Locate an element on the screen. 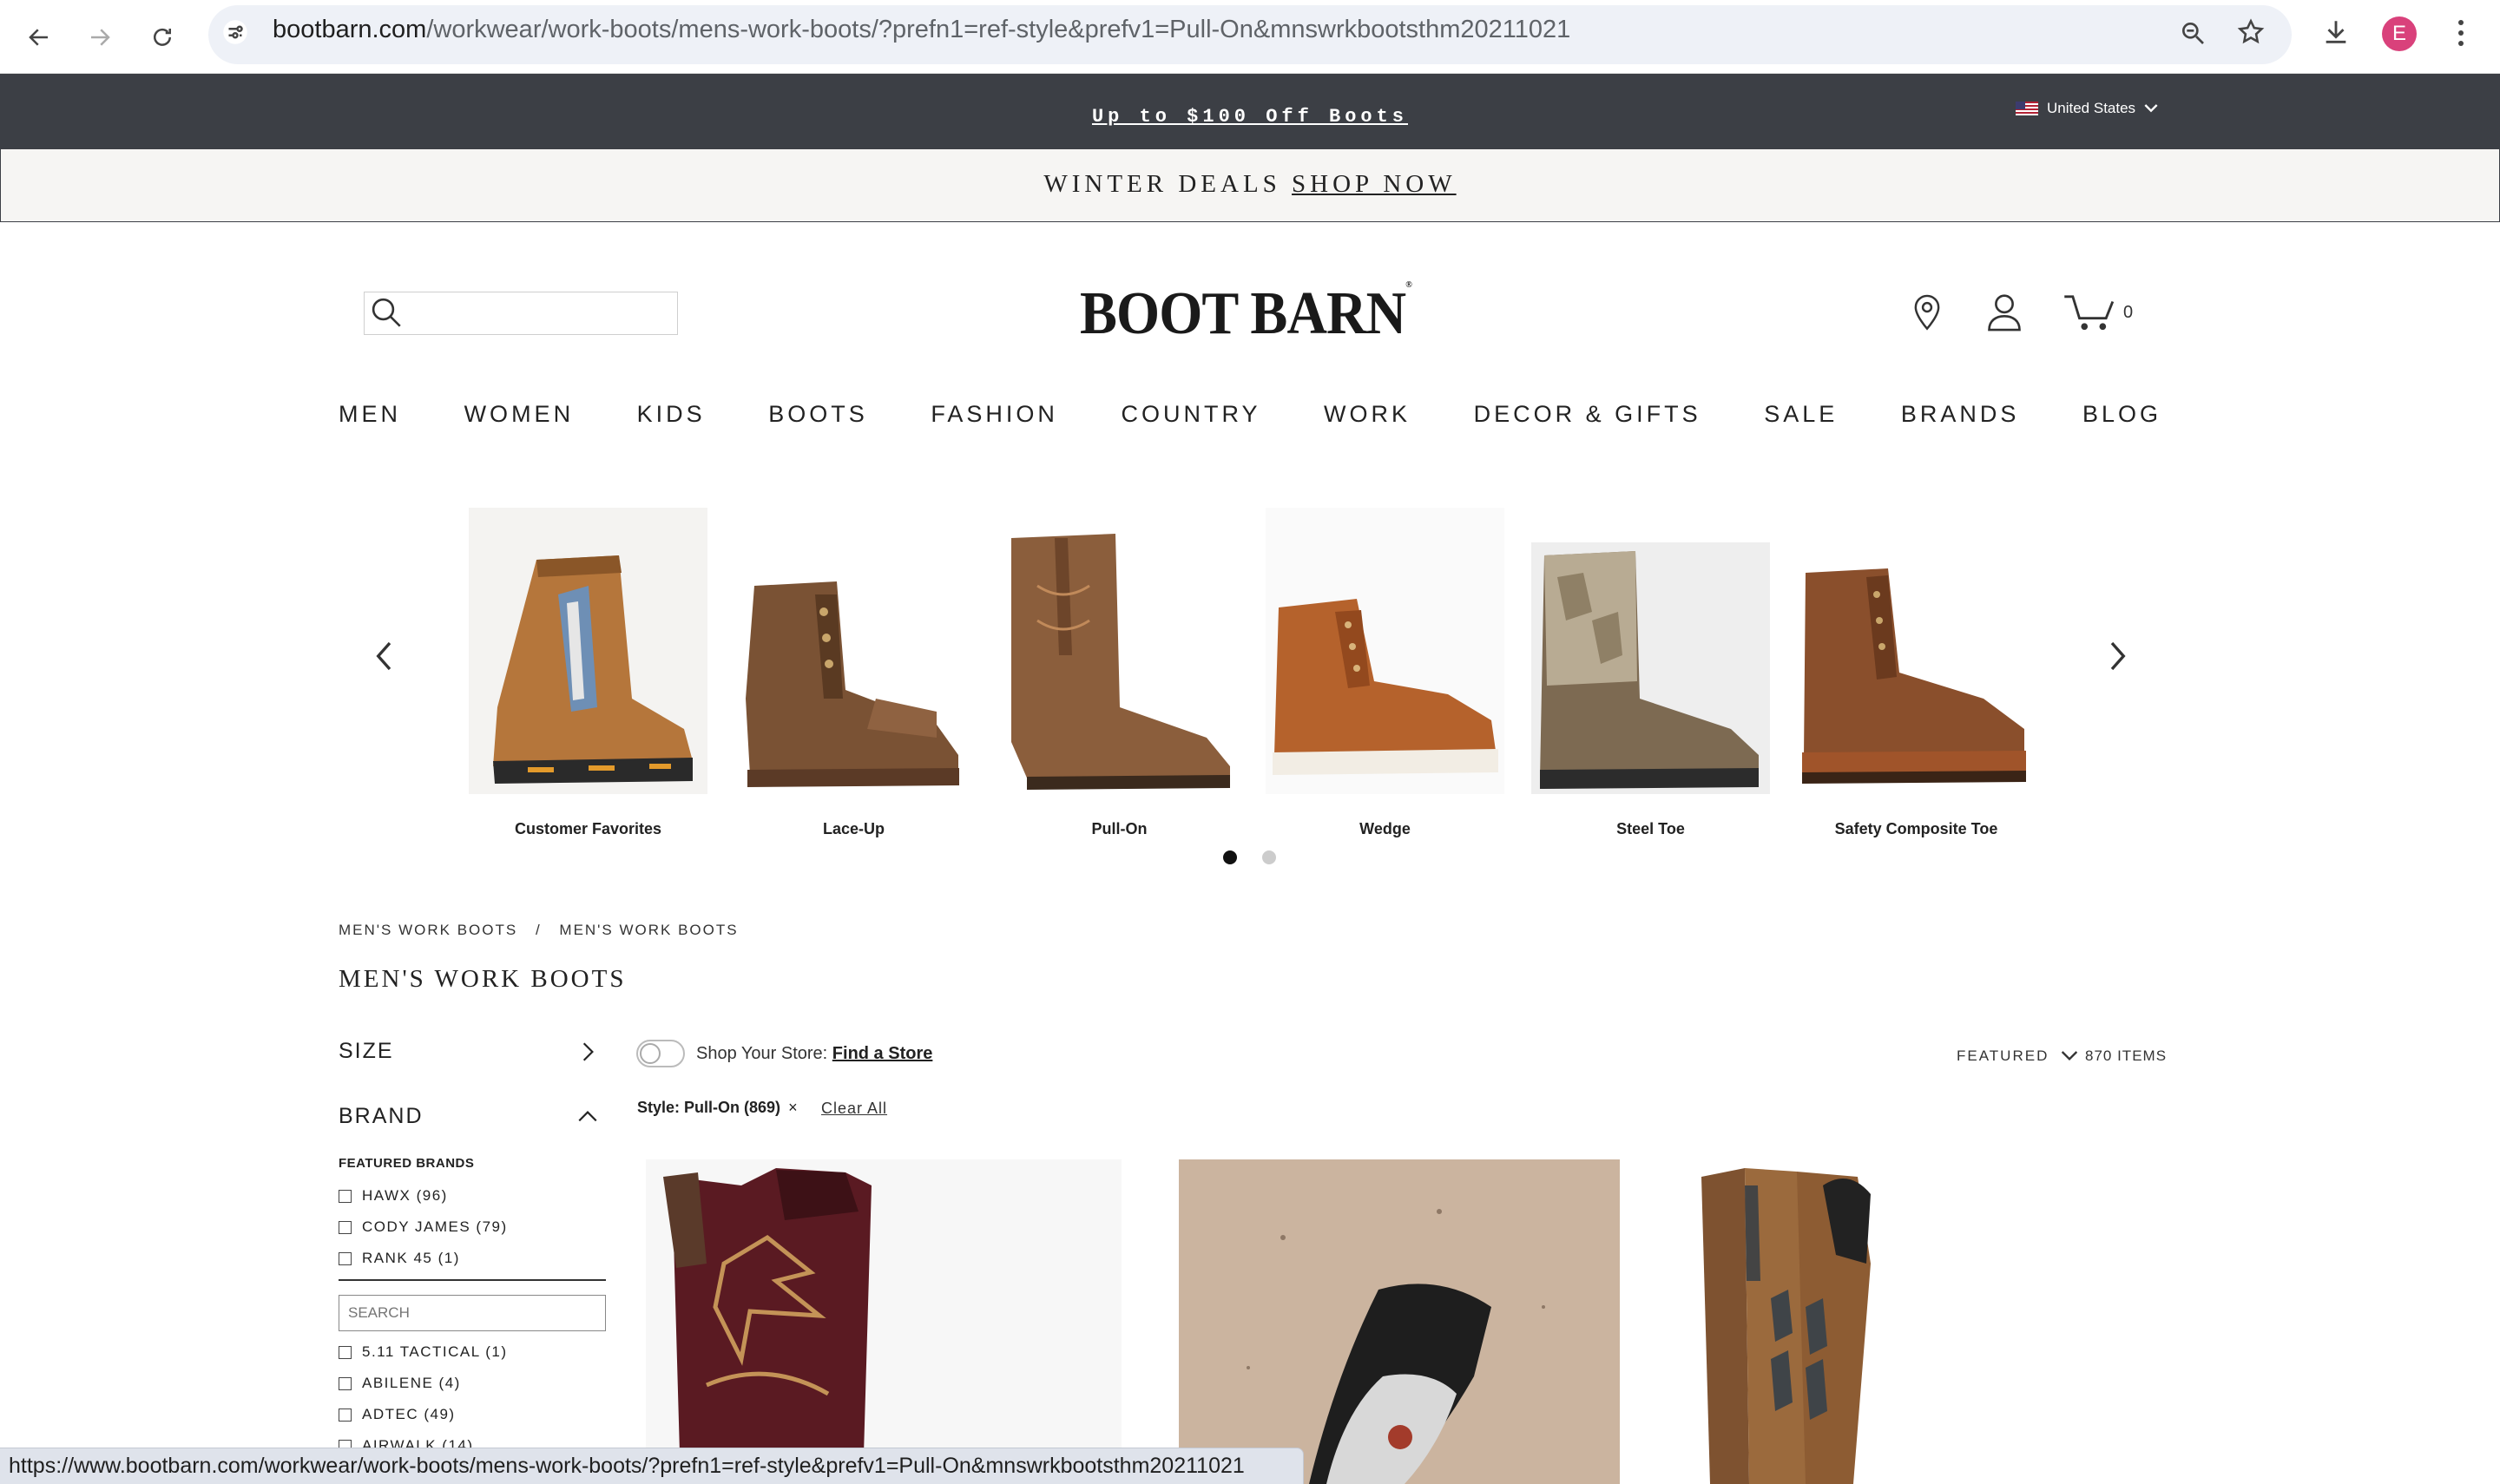 Image resolution: width=2500 pixels, height=1484 pixels. nav-country: COUNTRY is located at coordinates (1190, 414).